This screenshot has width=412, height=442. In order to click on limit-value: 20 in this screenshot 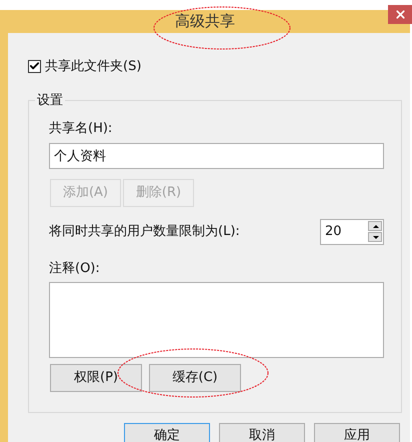, I will do `click(333, 231)`.